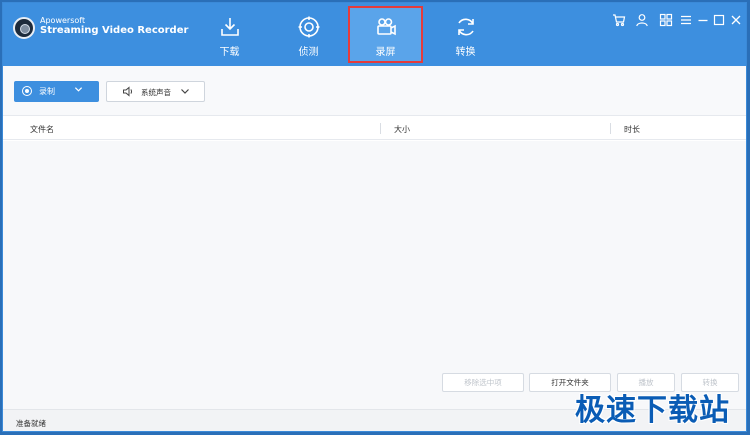  I want to click on status-text: 准备就绪, so click(31, 423).